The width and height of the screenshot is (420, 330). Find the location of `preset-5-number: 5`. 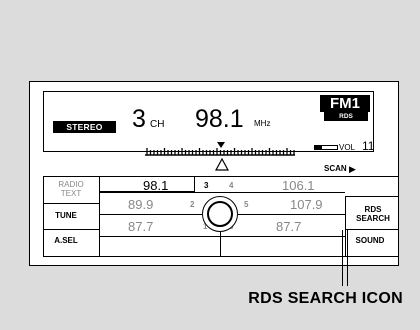

preset-5-number: 5 is located at coordinates (246, 204).